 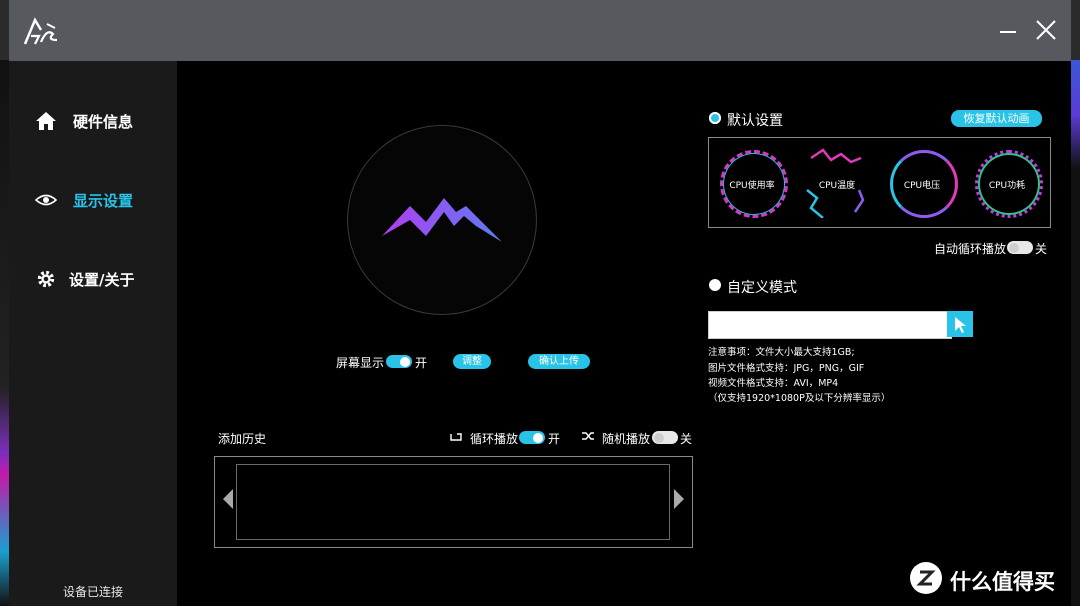 What do you see at coordinates (1075, 333) in the screenshot?
I see `background-right-edge` at bounding box center [1075, 333].